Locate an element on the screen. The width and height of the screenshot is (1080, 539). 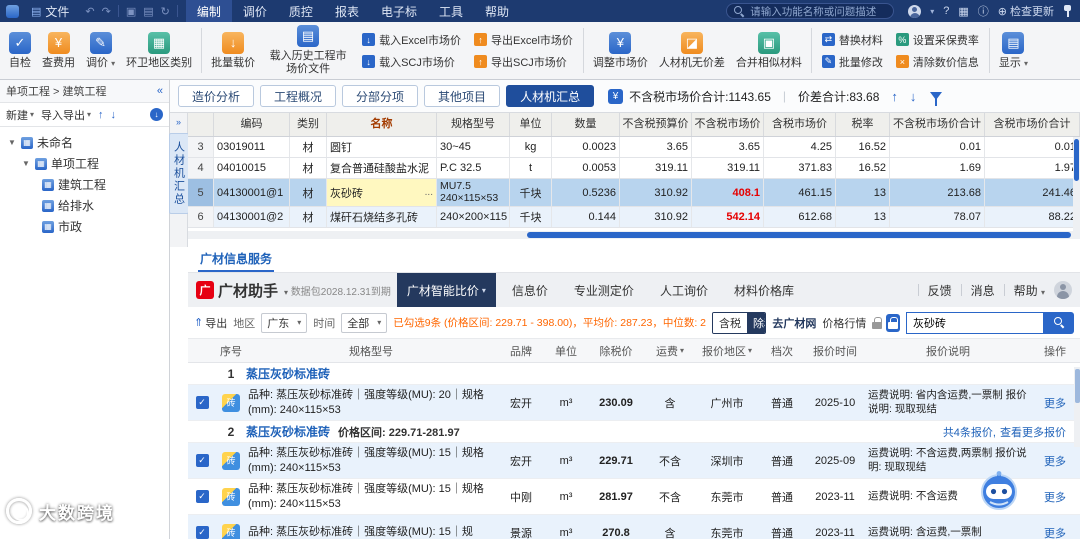
price-trend-button: 价格行情 is located at coordinates (844, 323).